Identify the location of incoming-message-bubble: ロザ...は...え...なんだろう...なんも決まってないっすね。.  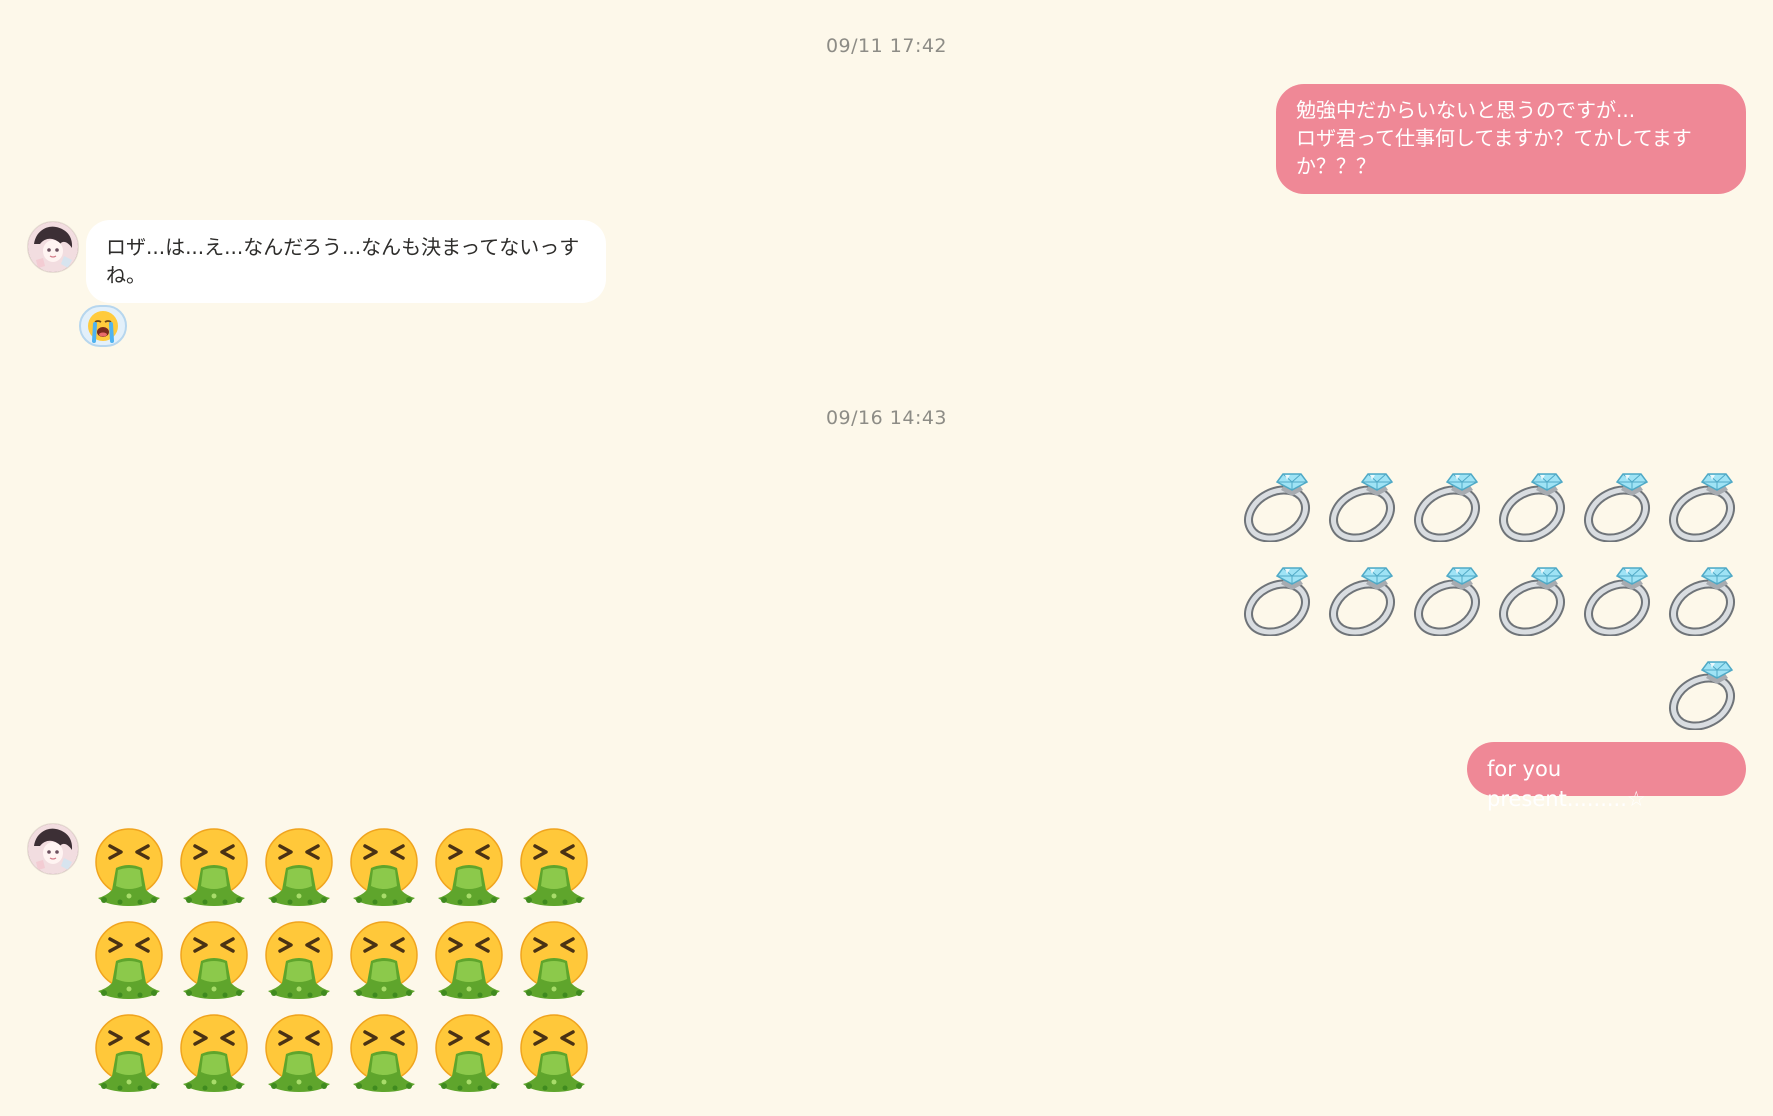
(346, 261).